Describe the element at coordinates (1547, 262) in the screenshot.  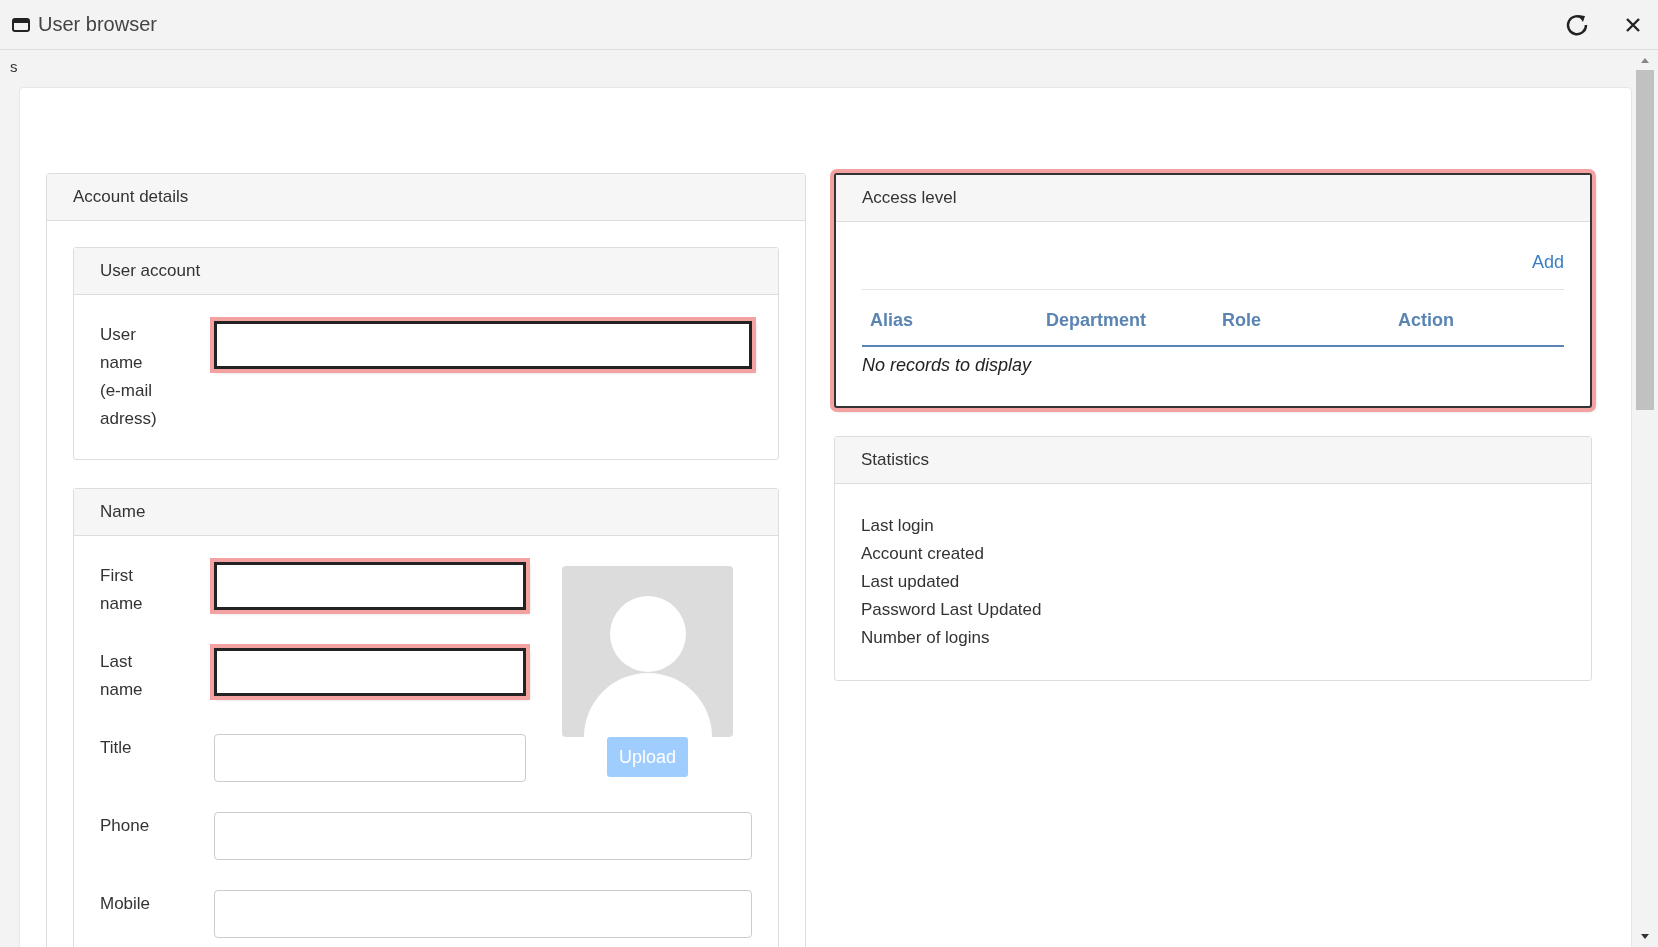
I see `add-link: Add` at that location.